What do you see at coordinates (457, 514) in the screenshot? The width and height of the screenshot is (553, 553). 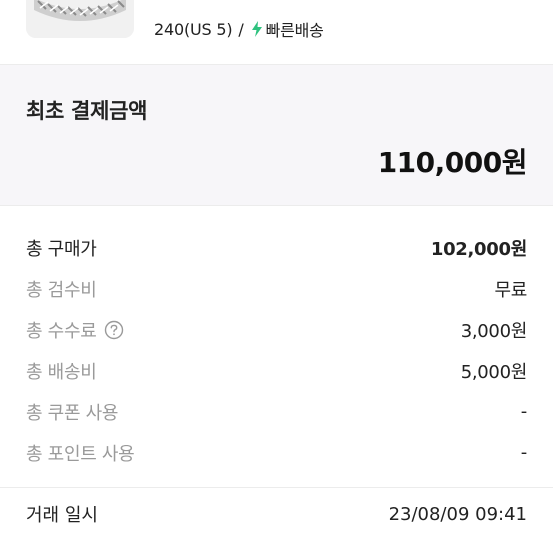 I see `transaction-value: 23/08/09 09:41` at bounding box center [457, 514].